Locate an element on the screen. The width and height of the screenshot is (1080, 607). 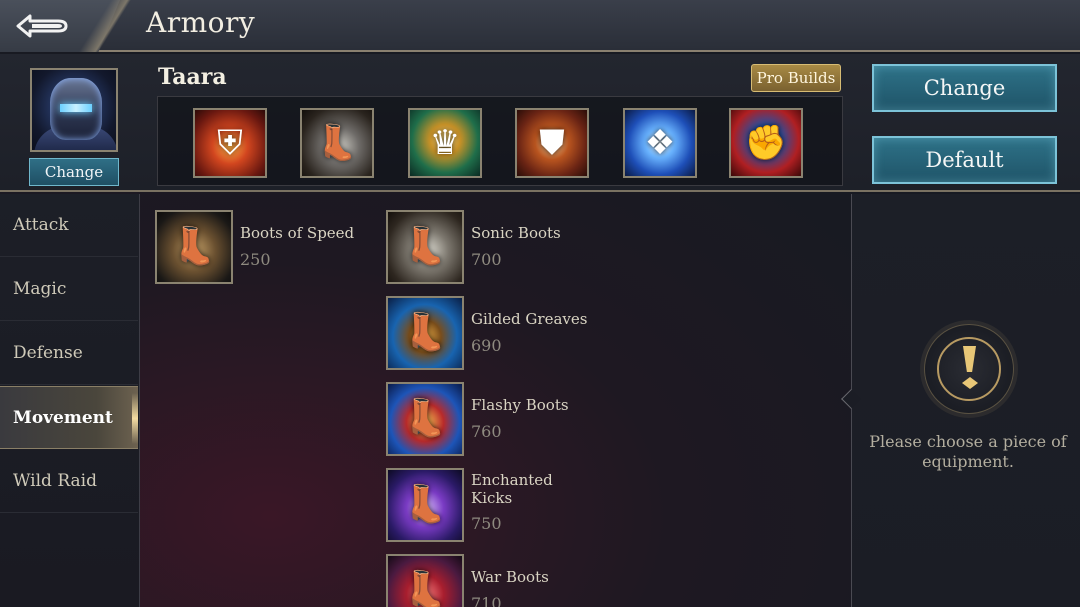
gold-helm-icon: ♛ is located at coordinates (445, 143).